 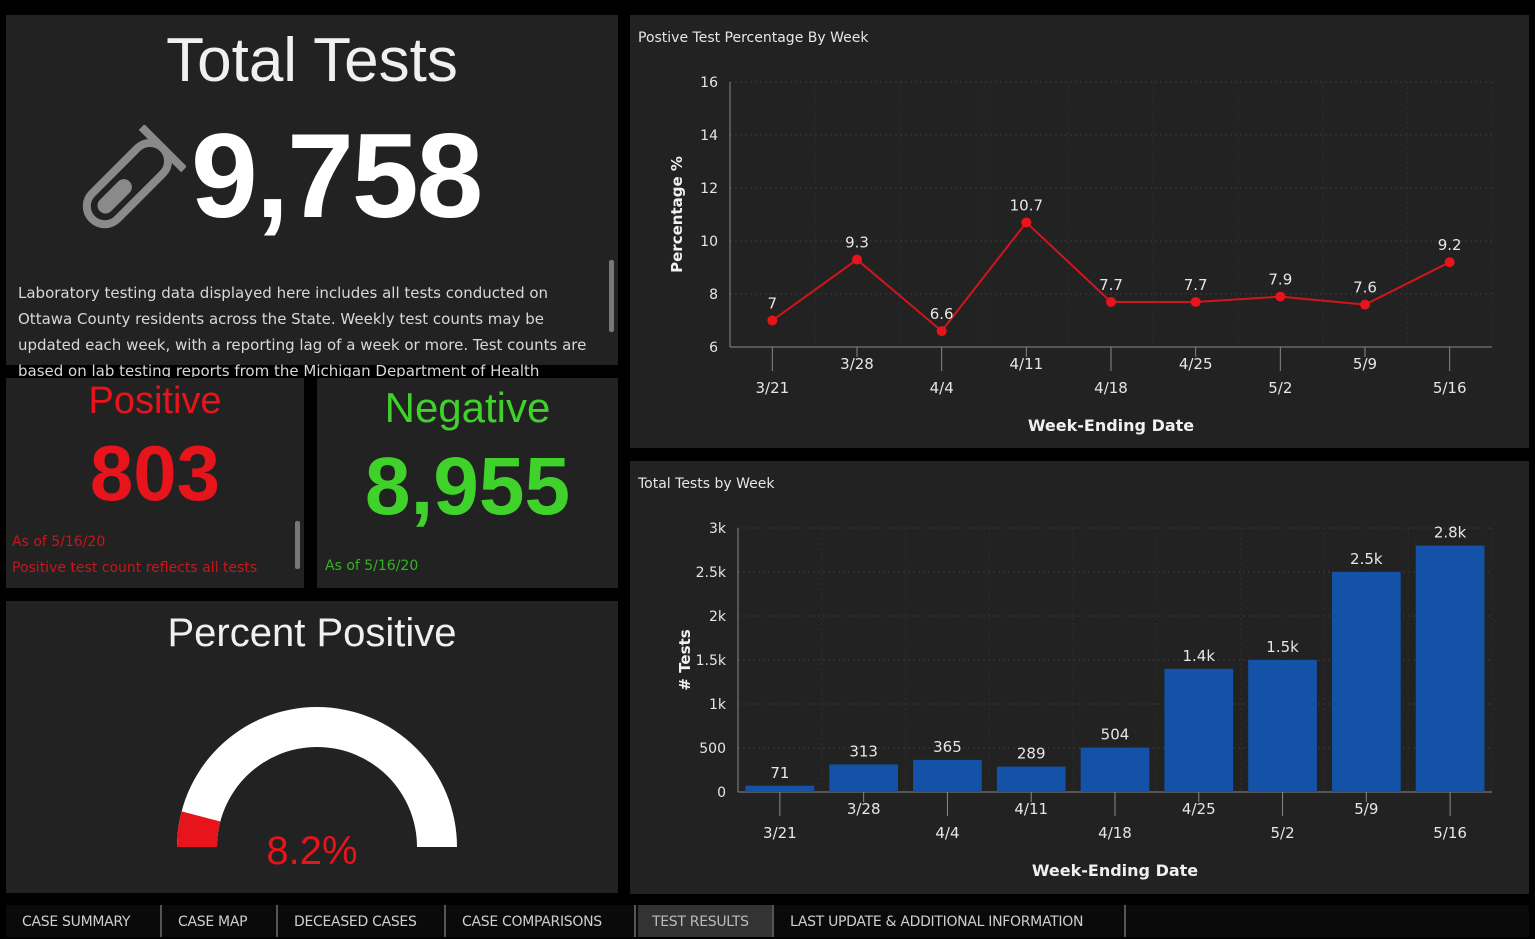 What do you see at coordinates (337, 176) in the screenshot?
I see `total-tests-value: 9,758` at bounding box center [337, 176].